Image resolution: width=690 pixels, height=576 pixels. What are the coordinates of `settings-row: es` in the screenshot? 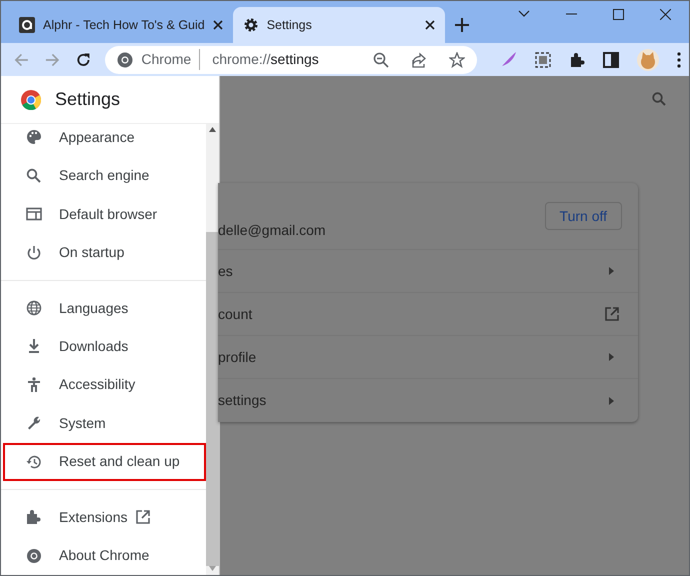 It's located at (428, 271).